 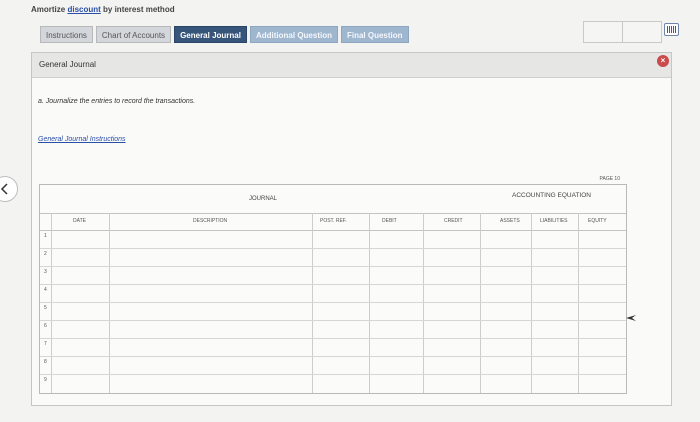 What do you see at coordinates (45, 362) in the screenshot?
I see `row-number: 8` at bounding box center [45, 362].